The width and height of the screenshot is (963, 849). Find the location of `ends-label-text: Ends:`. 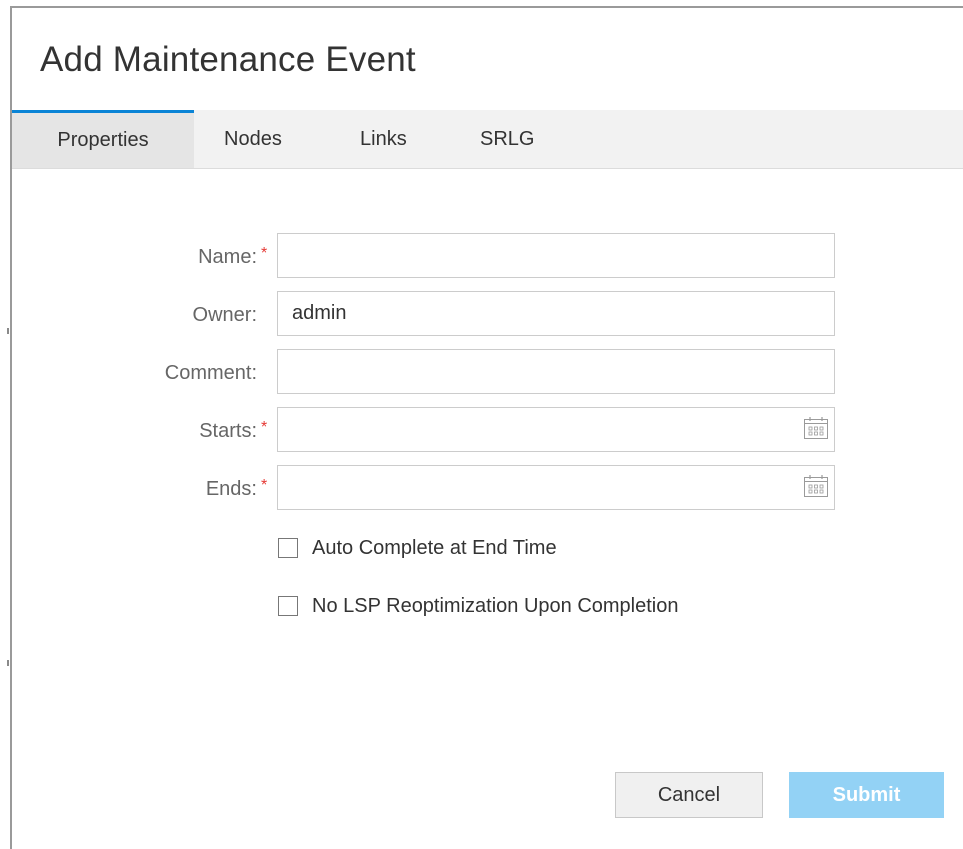

ends-label-text: Ends: is located at coordinates (231, 489).